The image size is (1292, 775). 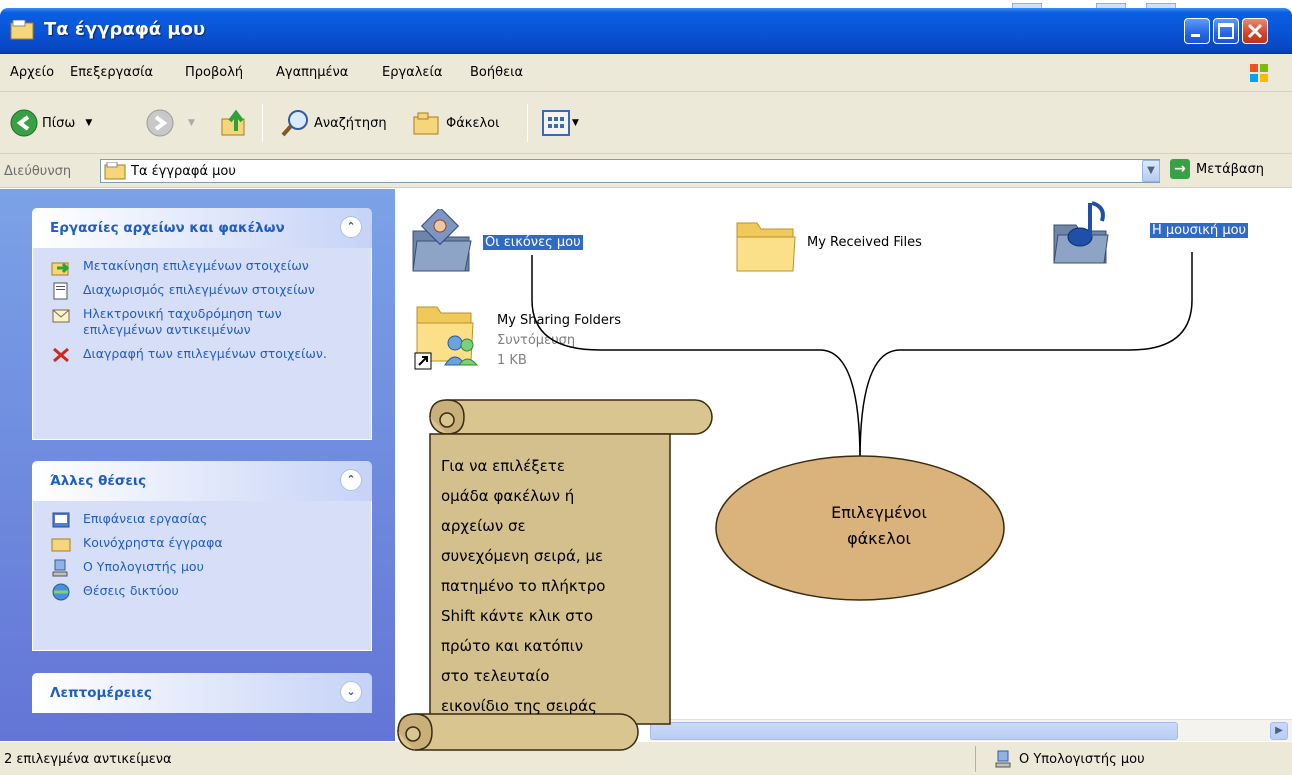 I want to click on instruction-line: Shift κάντε κλικ στο, so click(x=517, y=616).